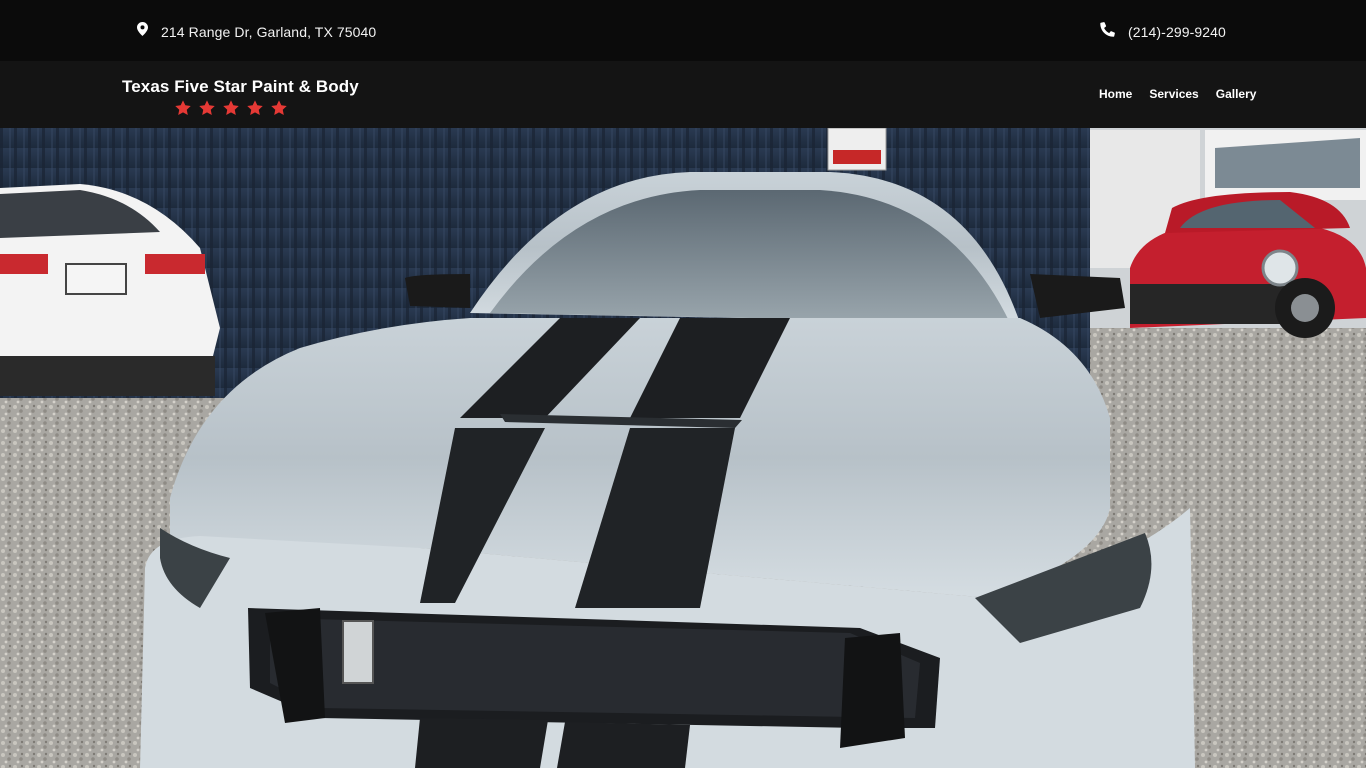  Describe the element at coordinates (1173, 94) in the screenshot. I see `nav-services-link: Services` at that location.